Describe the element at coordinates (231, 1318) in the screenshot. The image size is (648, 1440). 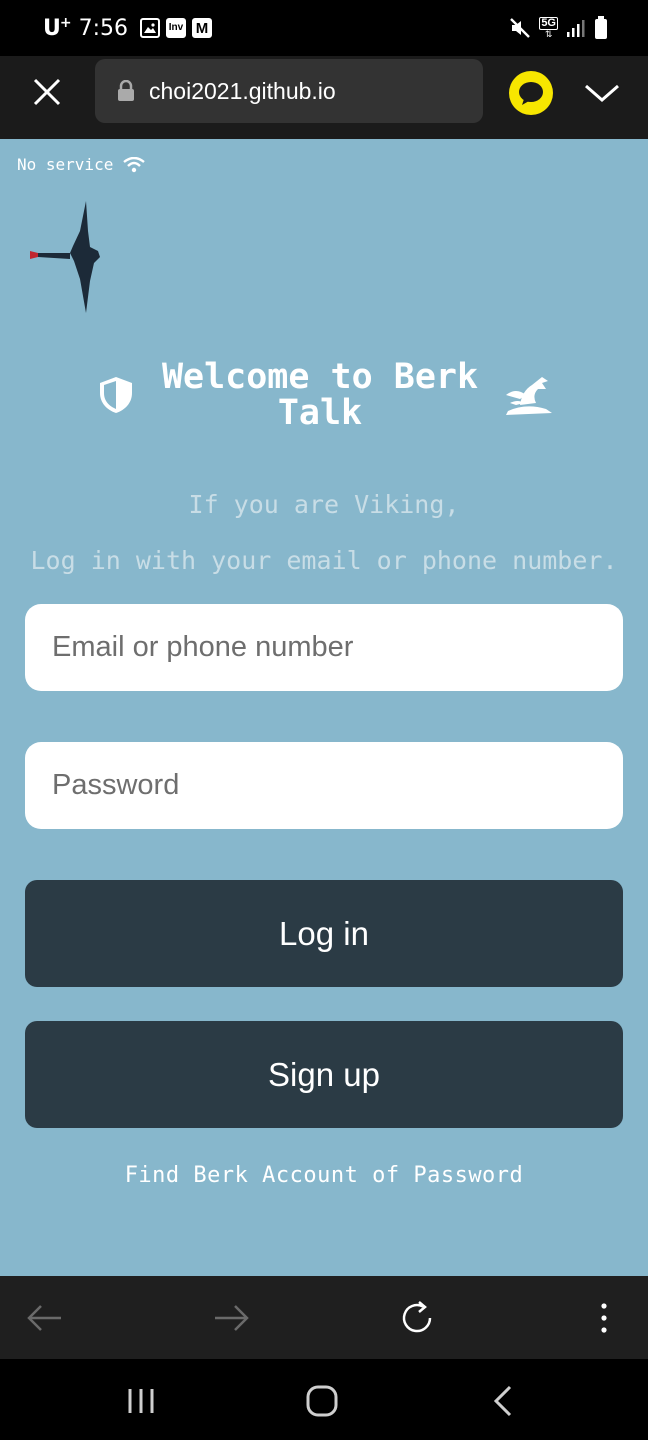
I see `forward-icon` at that location.